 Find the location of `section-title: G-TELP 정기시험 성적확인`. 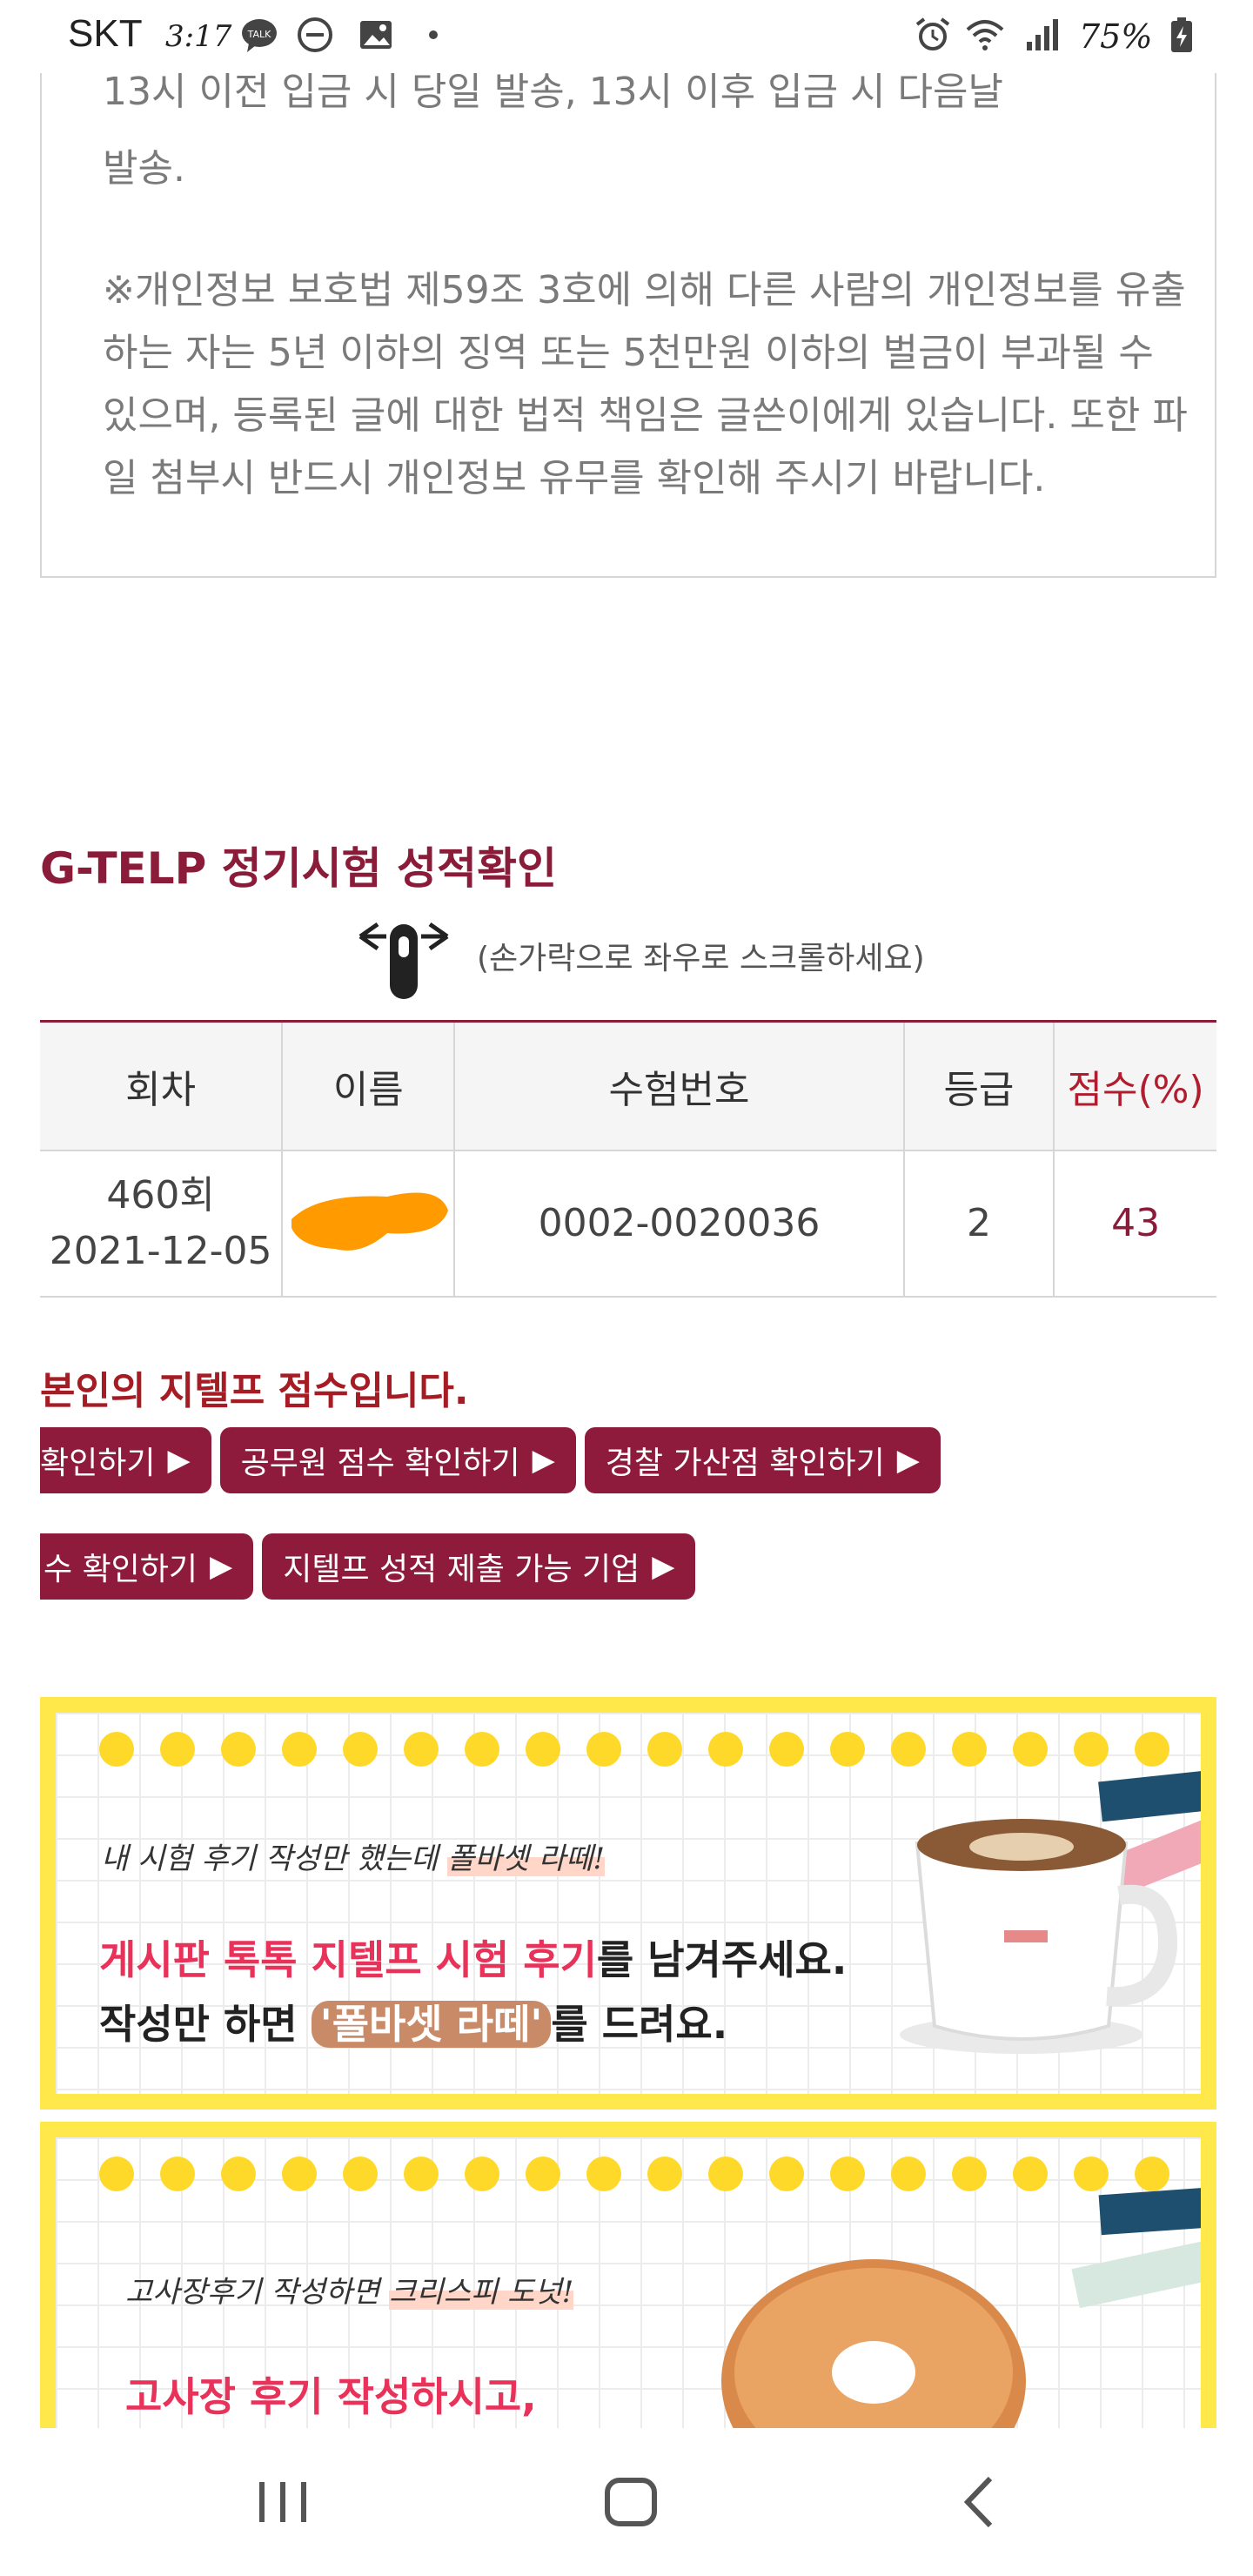

section-title: G-TELP 정기시험 성적확인 is located at coordinates (299, 868).